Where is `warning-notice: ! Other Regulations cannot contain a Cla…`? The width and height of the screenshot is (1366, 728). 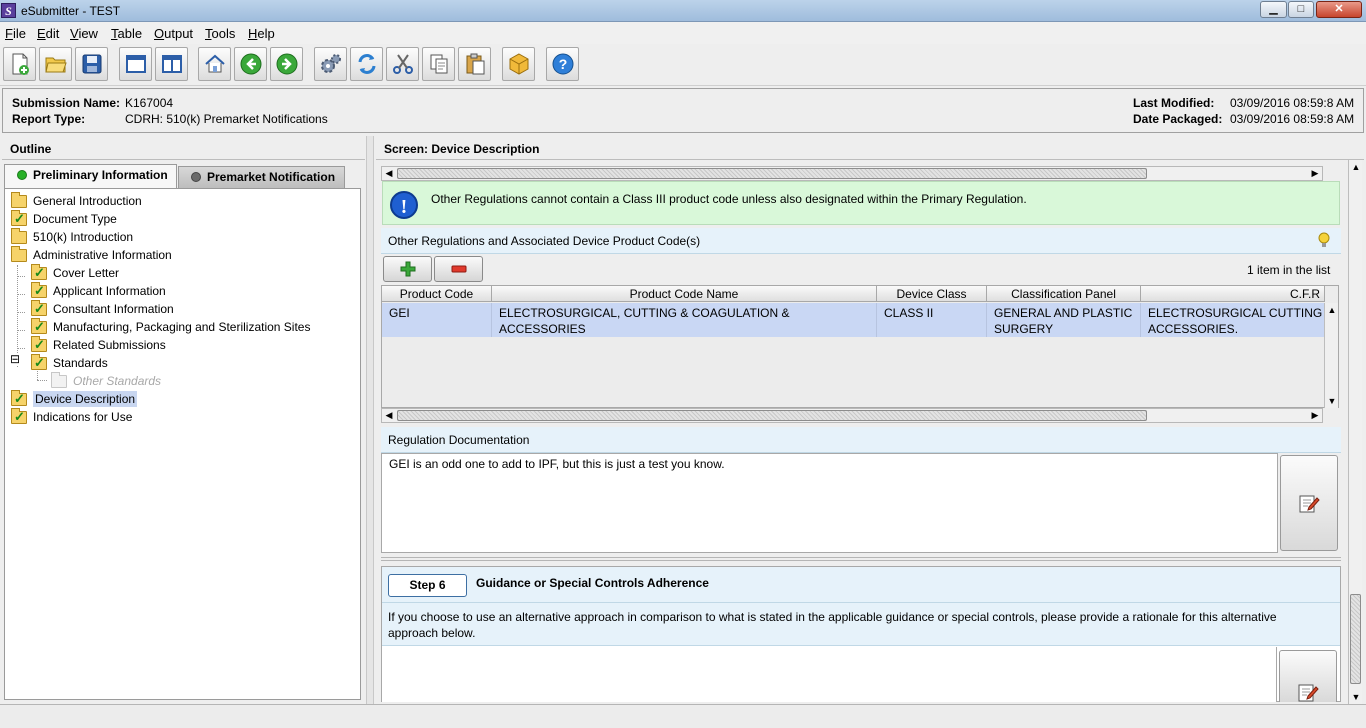 warning-notice: ! Other Regulations cannot contain a Cla… is located at coordinates (861, 203).